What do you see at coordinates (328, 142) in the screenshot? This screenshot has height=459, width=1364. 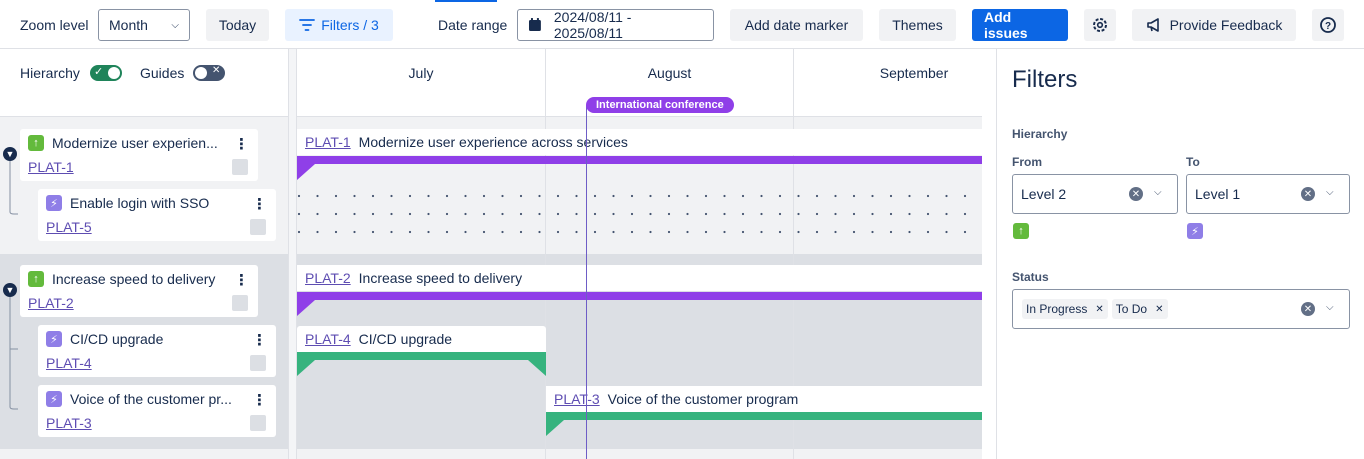 I see `bar-key-link: PLAT-1` at bounding box center [328, 142].